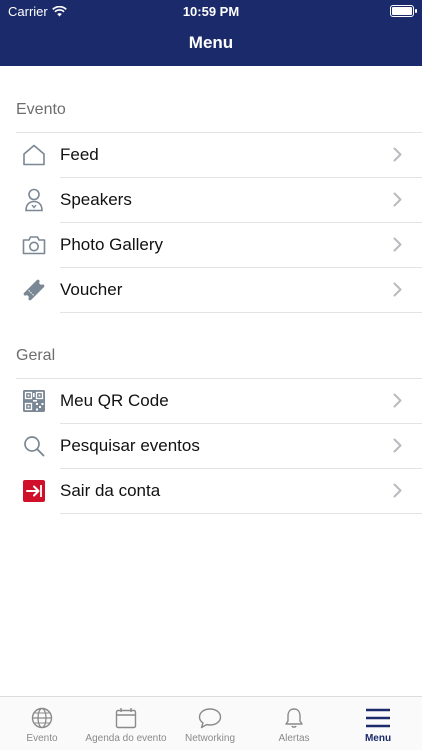  Describe the element at coordinates (111, 244) in the screenshot. I see `menu-item-label: Photo Gallery` at that location.